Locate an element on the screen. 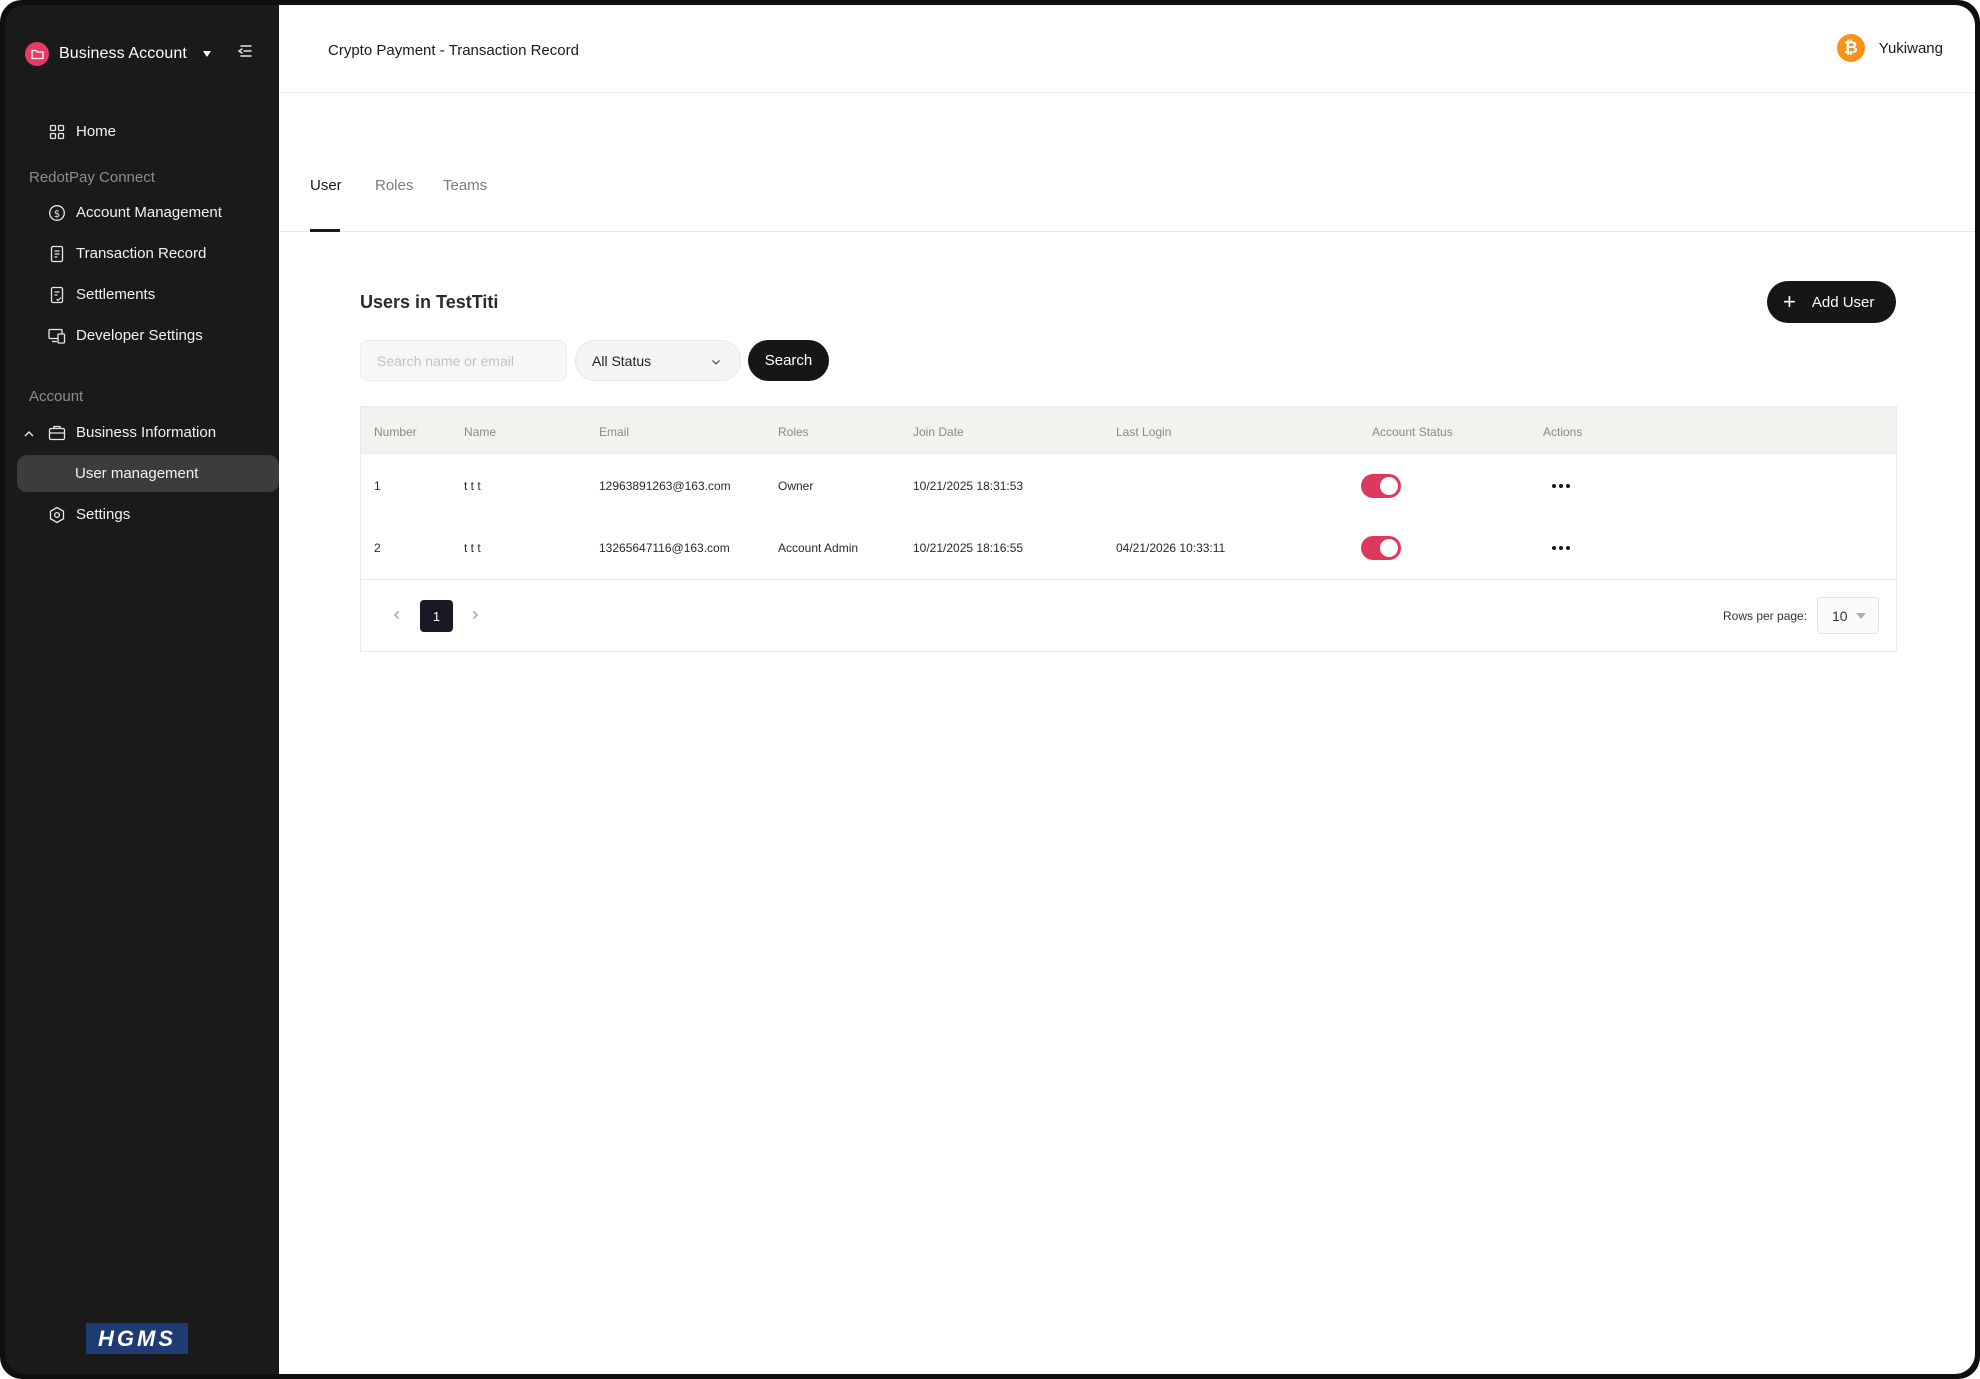 The height and width of the screenshot is (1379, 1980). search-button: Search is located at coordinates (788, 360).